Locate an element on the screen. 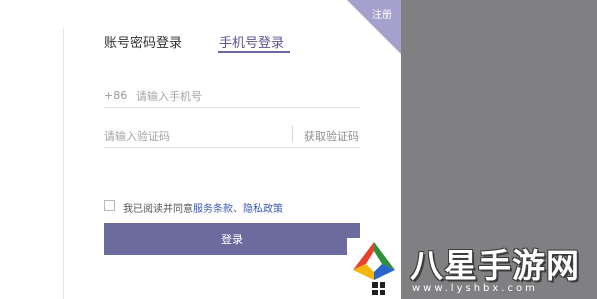  active-tab-indicator is located at coordinates (254, 52).